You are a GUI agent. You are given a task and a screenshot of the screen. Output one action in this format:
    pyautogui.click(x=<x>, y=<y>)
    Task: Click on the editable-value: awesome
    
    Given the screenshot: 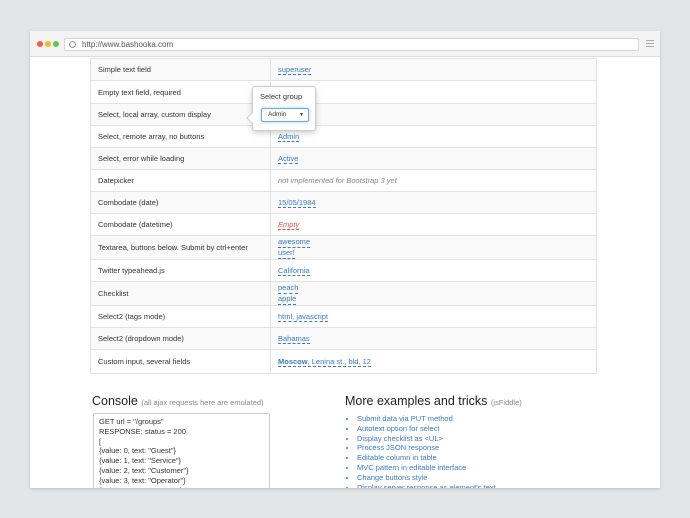 What is the action you would take?
    pyautogui.click(x=294, y=242)
    